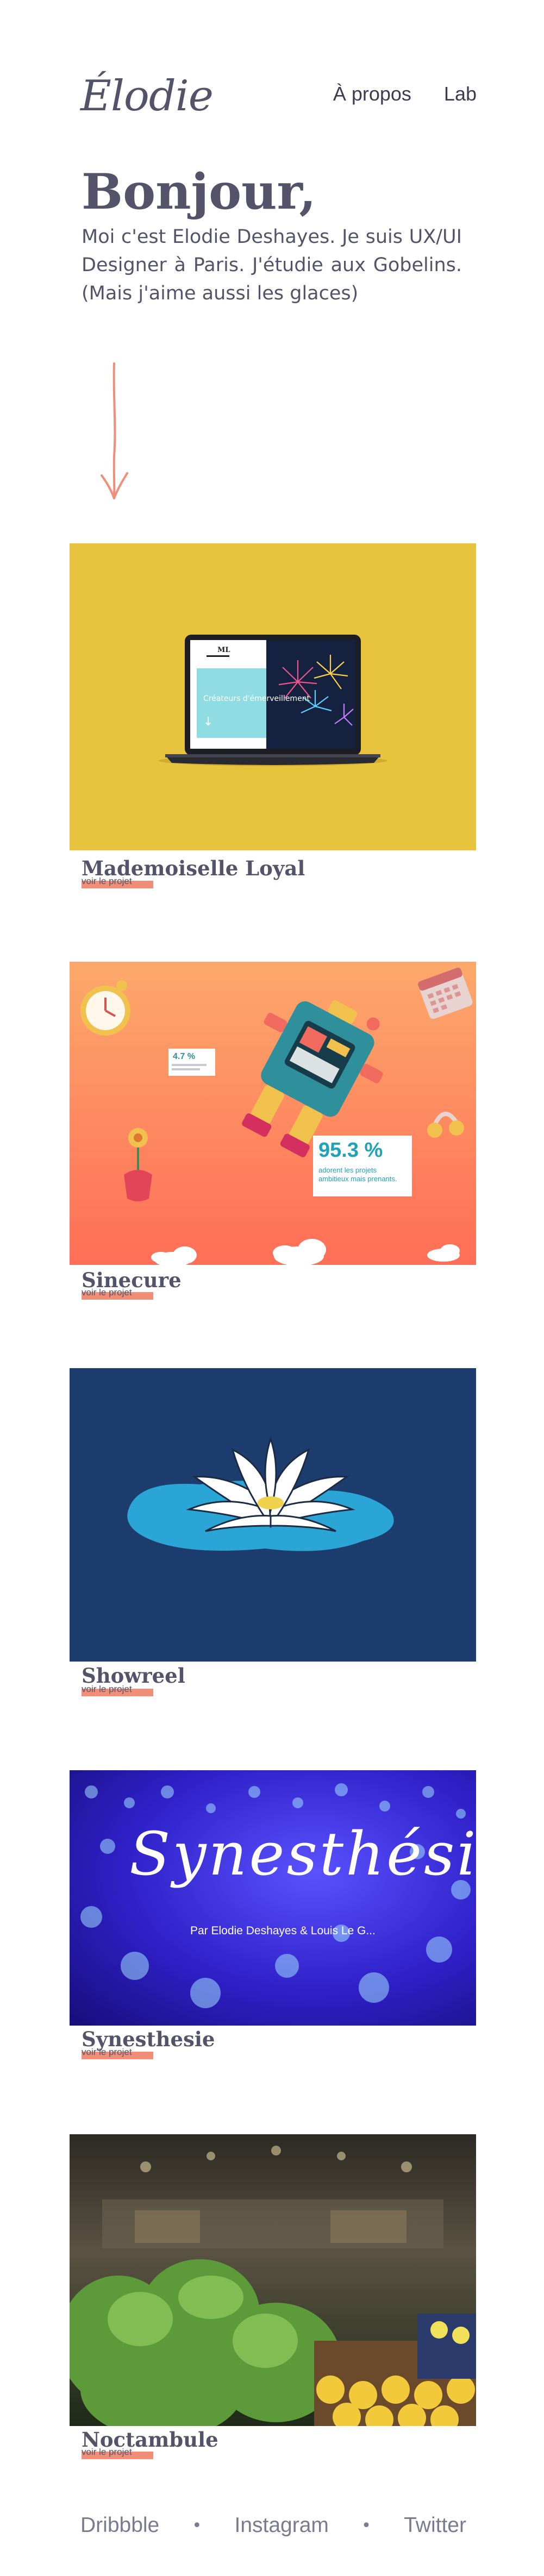 The width and height of the screenshot is (544, 2576). I want to click on nav-link-lab: Lab, so click(461, 94).